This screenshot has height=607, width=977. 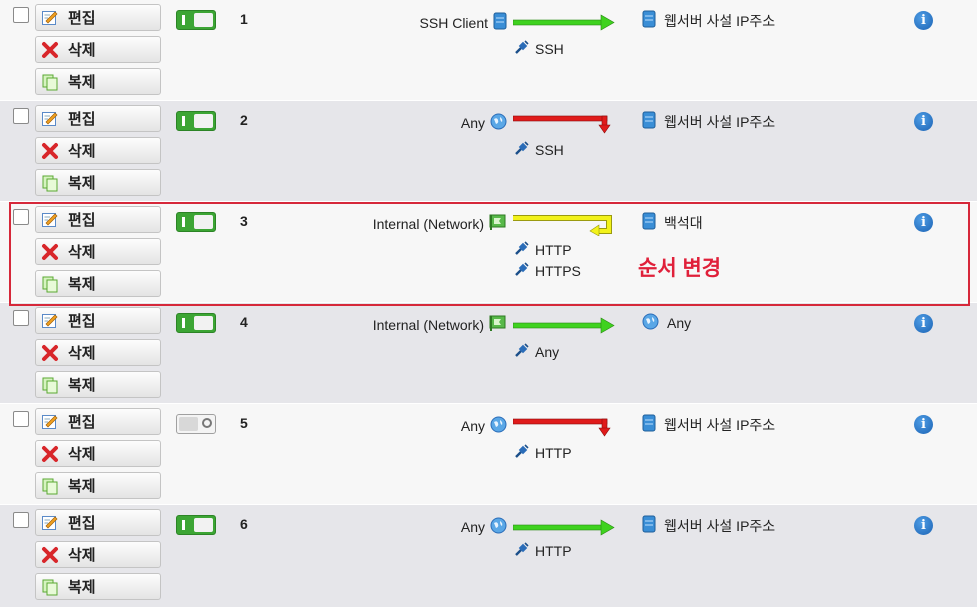 I want to click on network-flag-icon, so click(x=498, y=325).